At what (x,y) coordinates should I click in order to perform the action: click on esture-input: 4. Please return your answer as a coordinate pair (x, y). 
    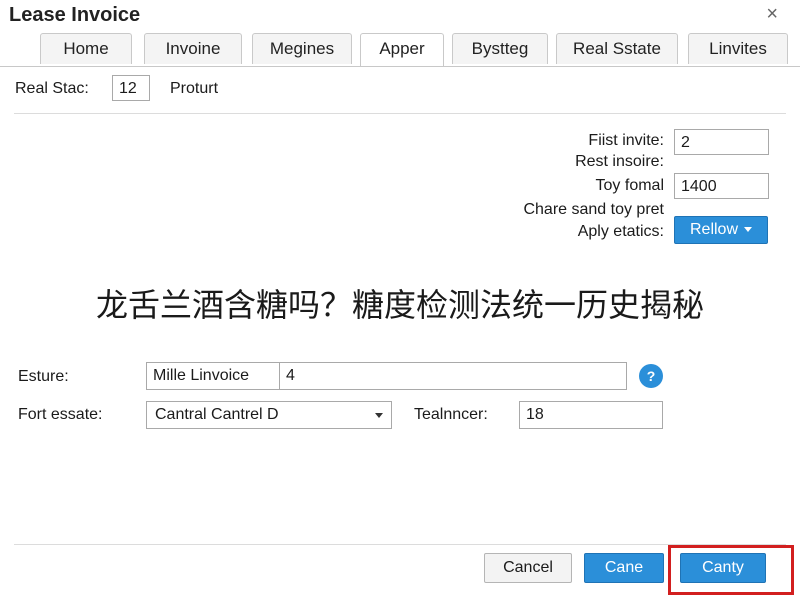
    Looking at the image, I should click on (453, 376).